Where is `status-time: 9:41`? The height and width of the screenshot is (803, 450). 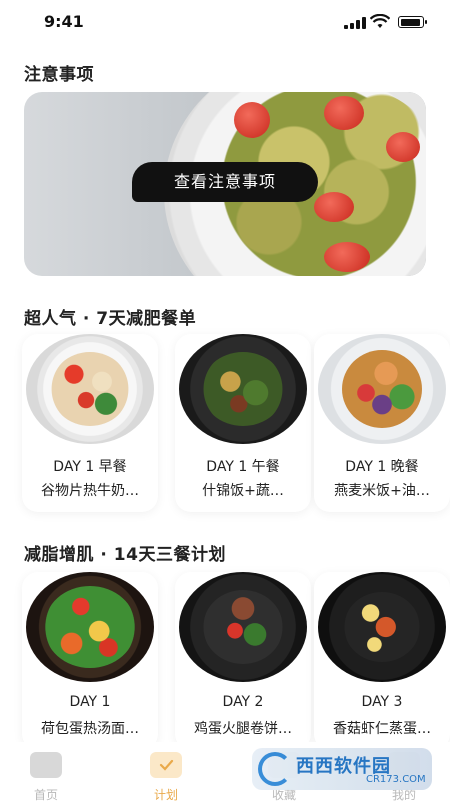 status-time: 9:41 is located at coordinates (64, 21).